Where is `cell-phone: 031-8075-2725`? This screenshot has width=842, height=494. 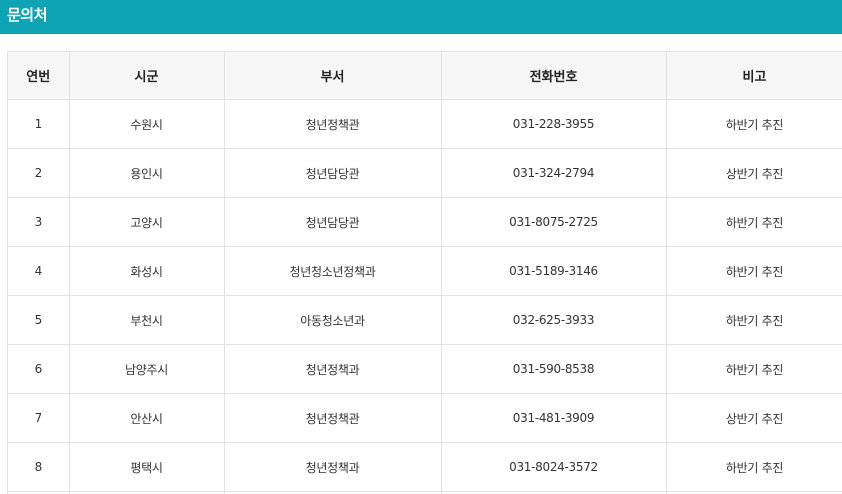 cell-phone: 031-8075-2725 is located at coordinates (553, 222).